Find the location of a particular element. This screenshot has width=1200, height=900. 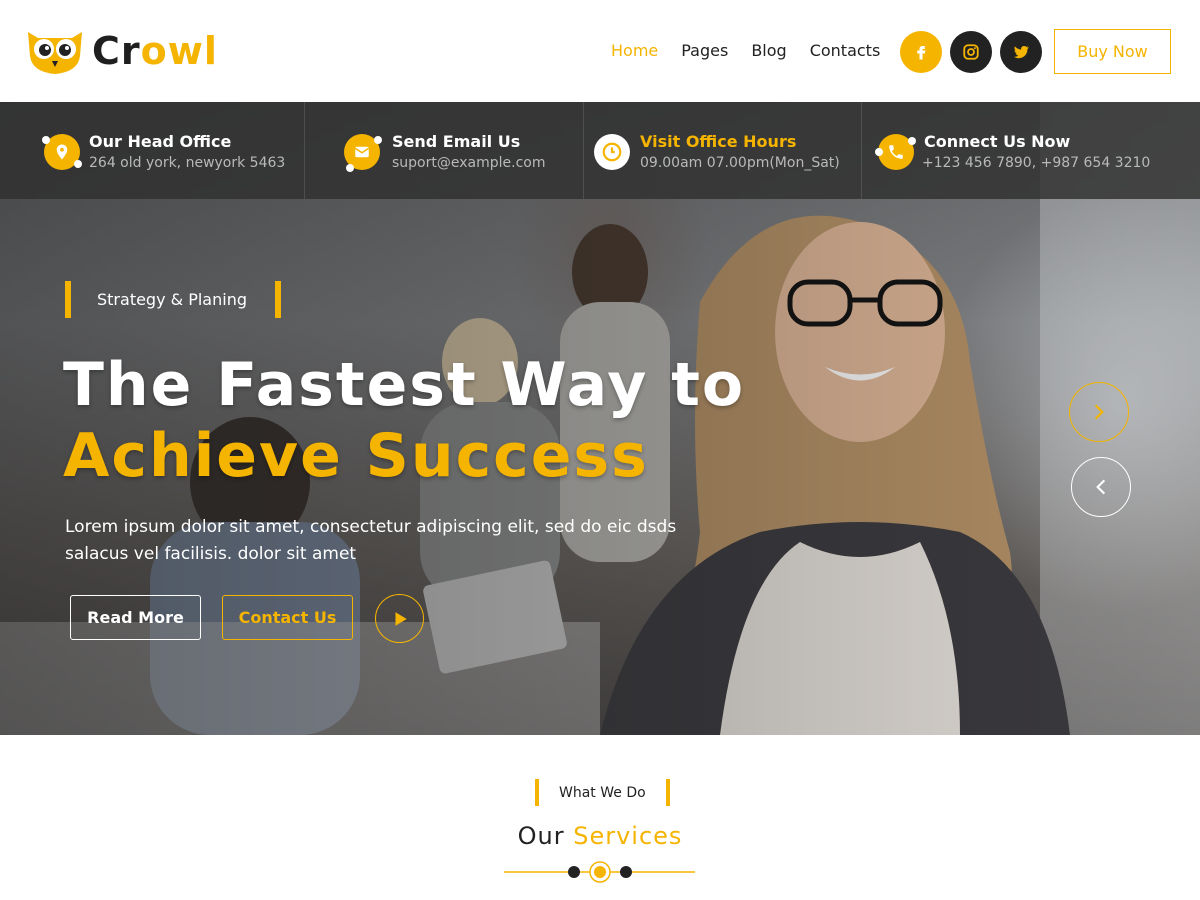

info-title: Connect Us Now is located at coordinates (997, 141).